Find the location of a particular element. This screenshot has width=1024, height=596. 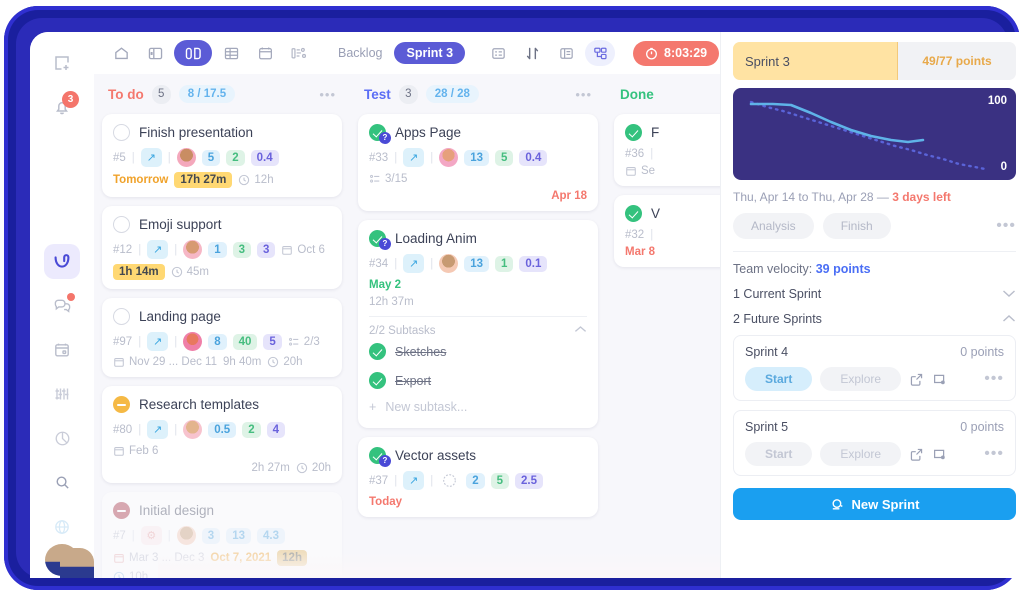

timer-button: 8:03:29 is located at coordinates (676, 53).